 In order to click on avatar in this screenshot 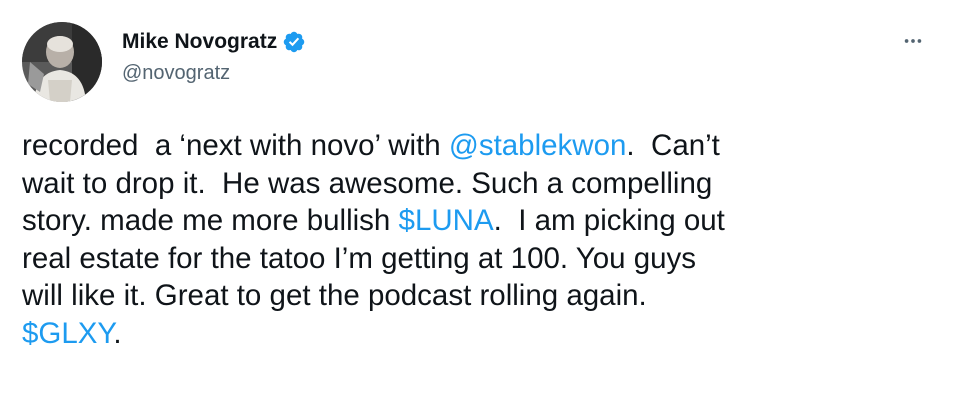, I will do `click(62, 62)`.